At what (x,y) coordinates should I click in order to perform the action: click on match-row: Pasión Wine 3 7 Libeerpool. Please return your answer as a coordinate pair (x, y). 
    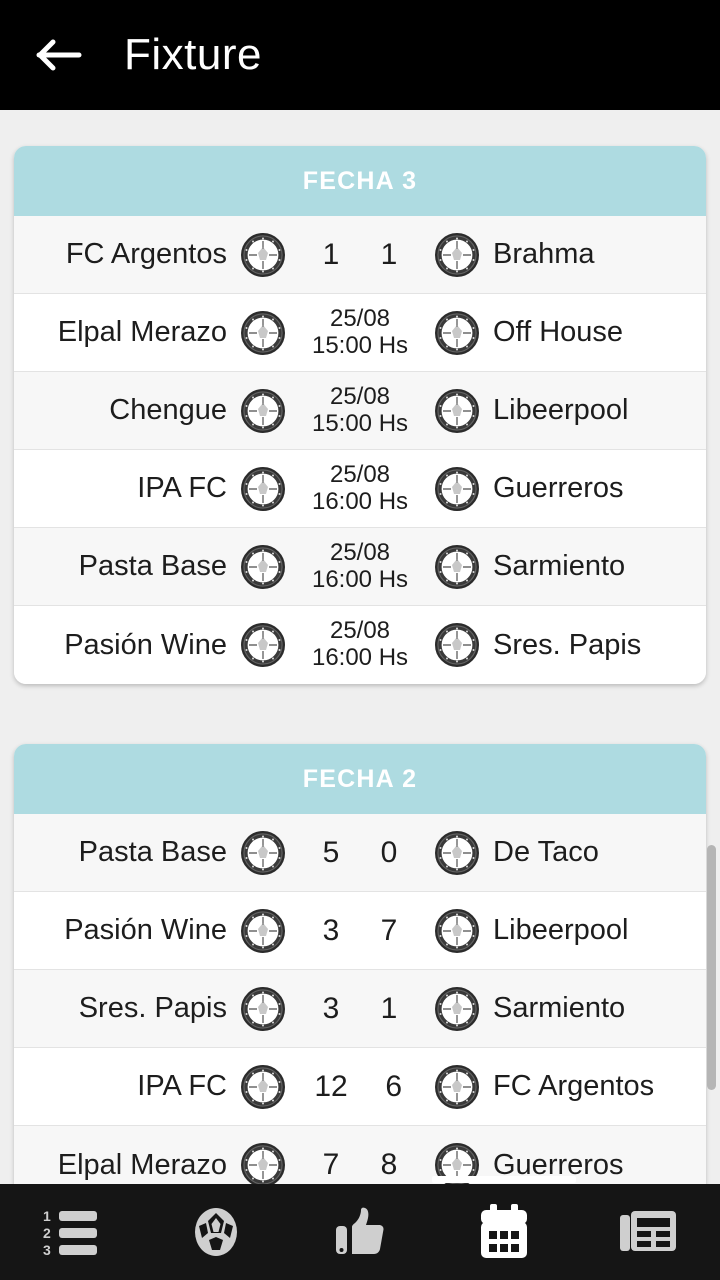
    Looking at the image, I should click on (360, 931).